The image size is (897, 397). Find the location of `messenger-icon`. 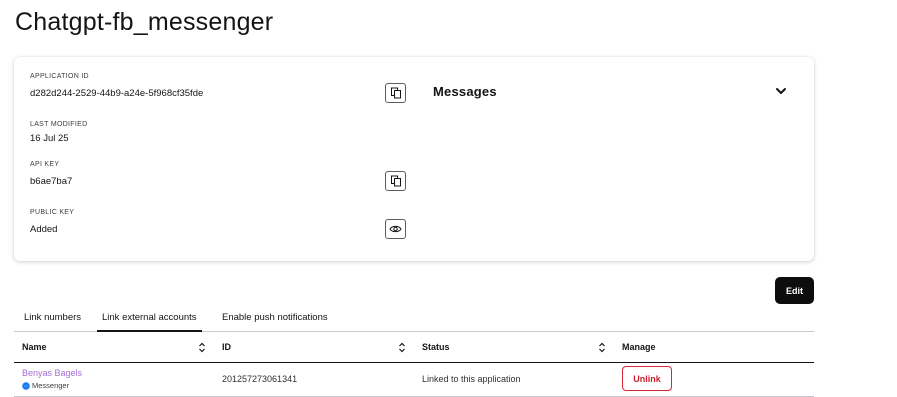

messenger-icon is located at coordinates (26, 385).